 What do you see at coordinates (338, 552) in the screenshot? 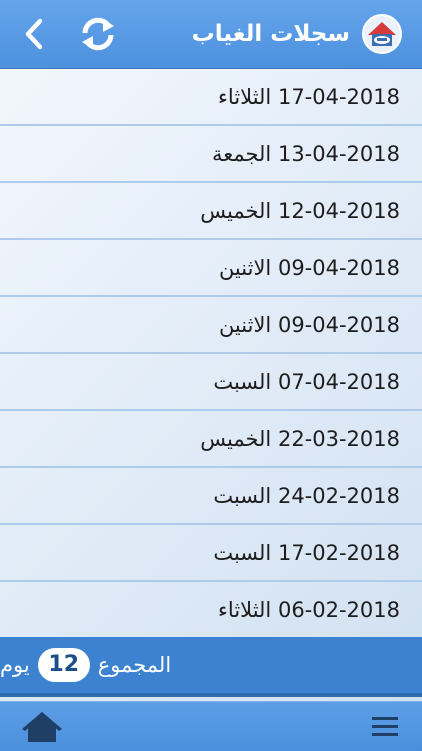
I see `record-date: 17-02-2018` at bounding box center [338, 552].